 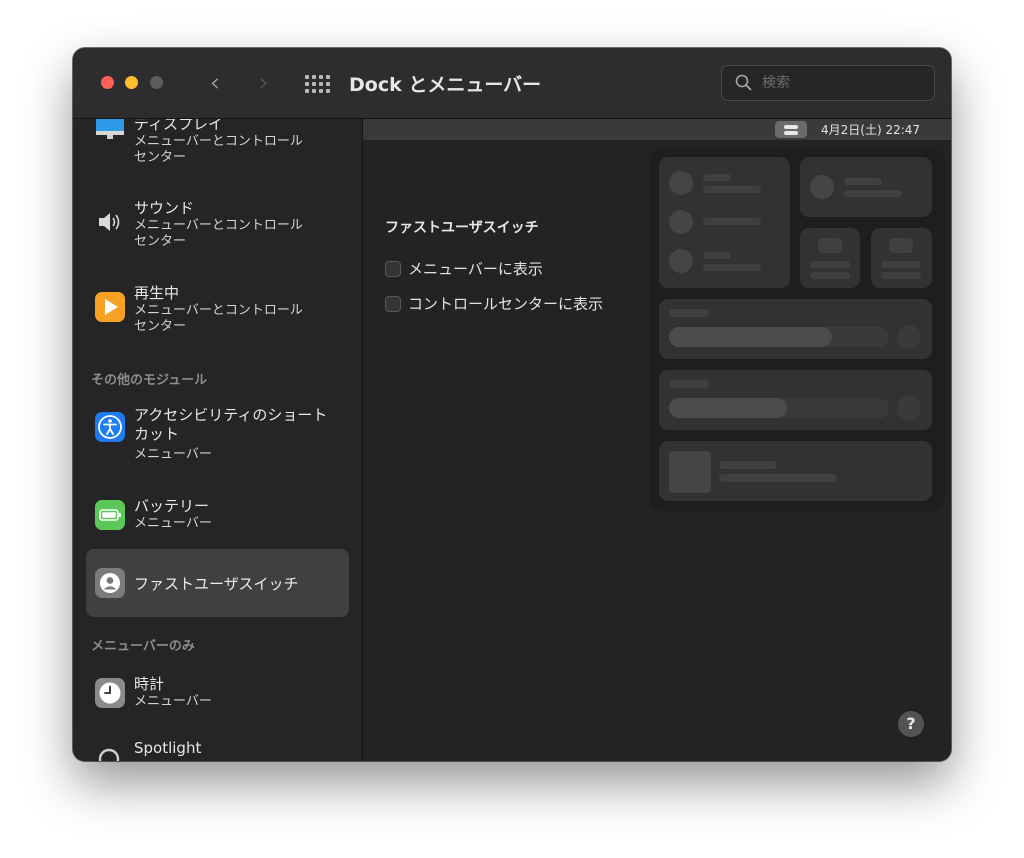 I want to click on sidebar-item-sound: サウンド メニューバーとコントロール センター, so click(x=218, y=228).